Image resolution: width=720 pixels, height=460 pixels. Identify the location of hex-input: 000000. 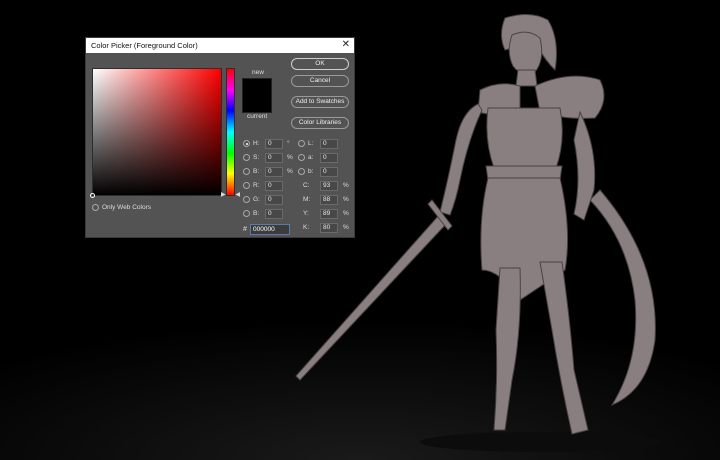
(270, 229).